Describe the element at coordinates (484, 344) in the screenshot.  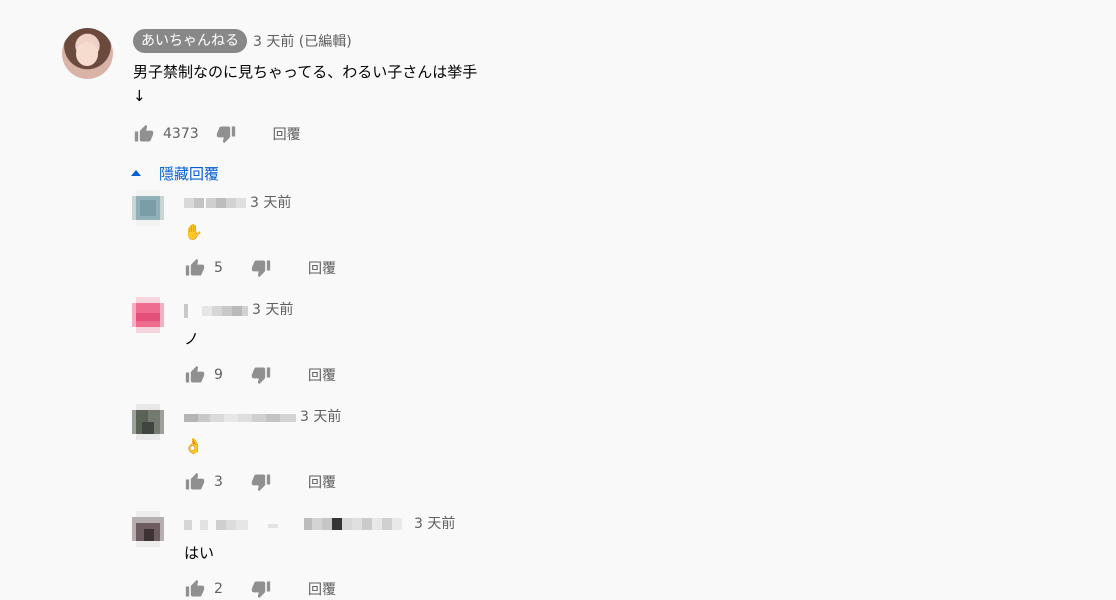
I see `reply-body: 3 天前 ノ 9 回覆` at that location.